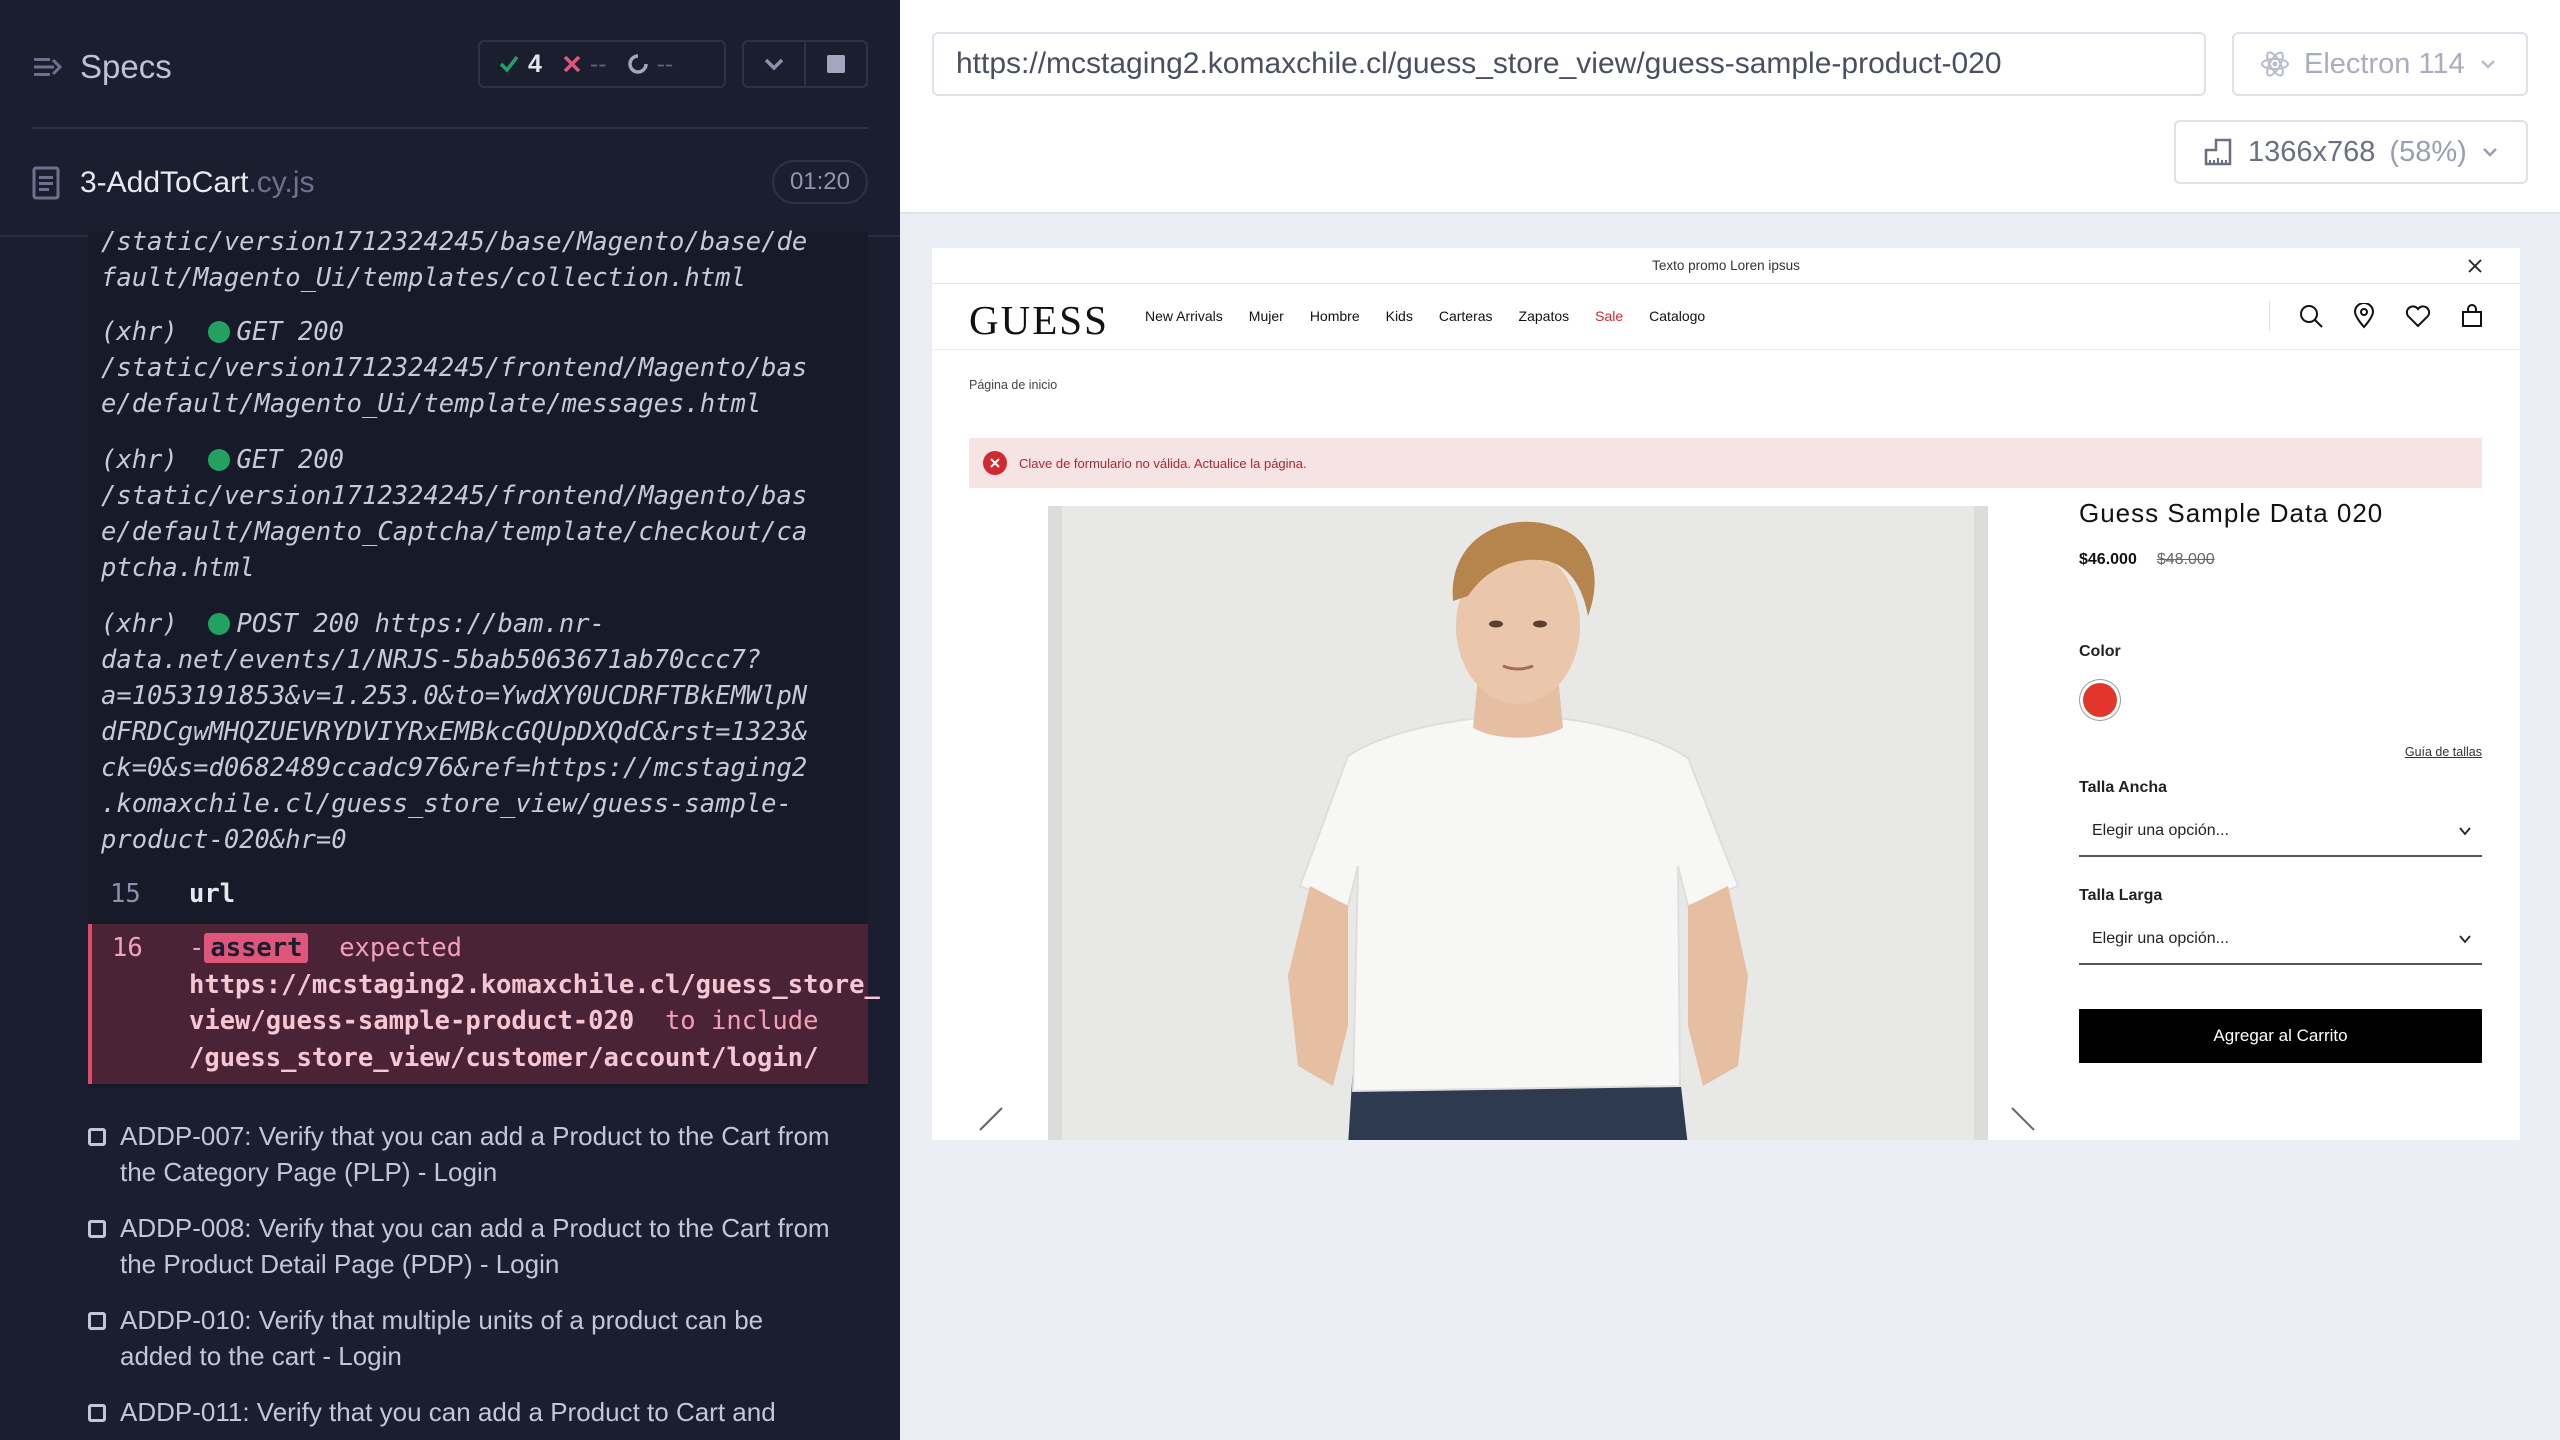  What do you see at coordinates (572, 64) in the screenshot?
I see `x-icon` at bounding box center [572, 64].